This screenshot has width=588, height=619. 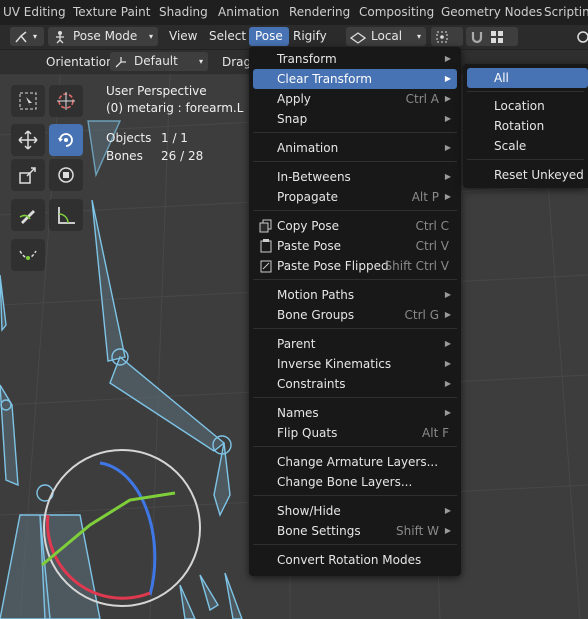 What do you see at coordinates (355, 177) in the screenshot?
I see `menu-item-in-betweens: In-Betweens ▶` at bounding box center [355, 177].